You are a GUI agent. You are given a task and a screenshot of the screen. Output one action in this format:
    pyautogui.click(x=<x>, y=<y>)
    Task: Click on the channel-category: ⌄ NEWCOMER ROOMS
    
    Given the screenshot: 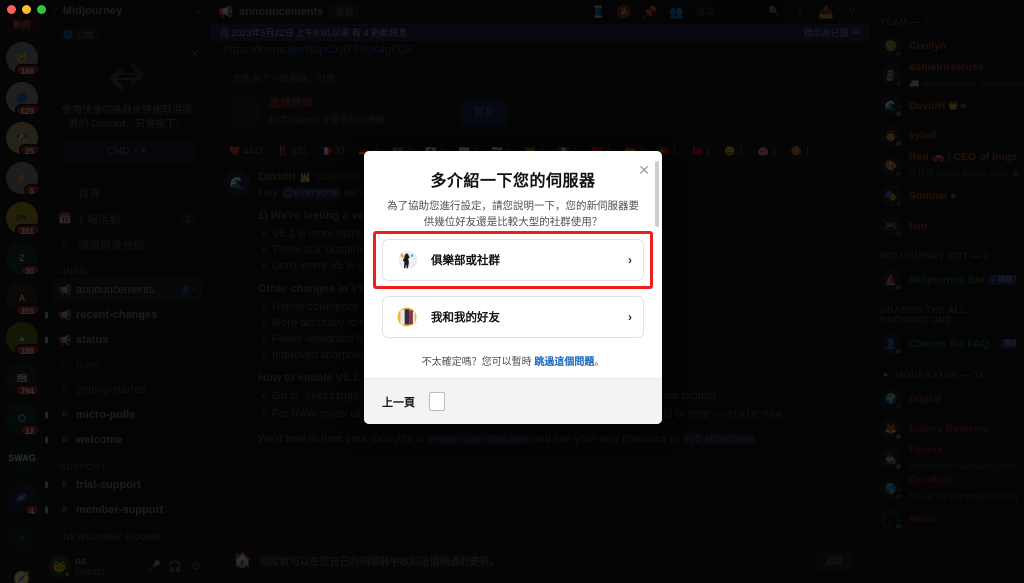 What is the action you would take?
    pyautogui.click(x=128, y=537)
    